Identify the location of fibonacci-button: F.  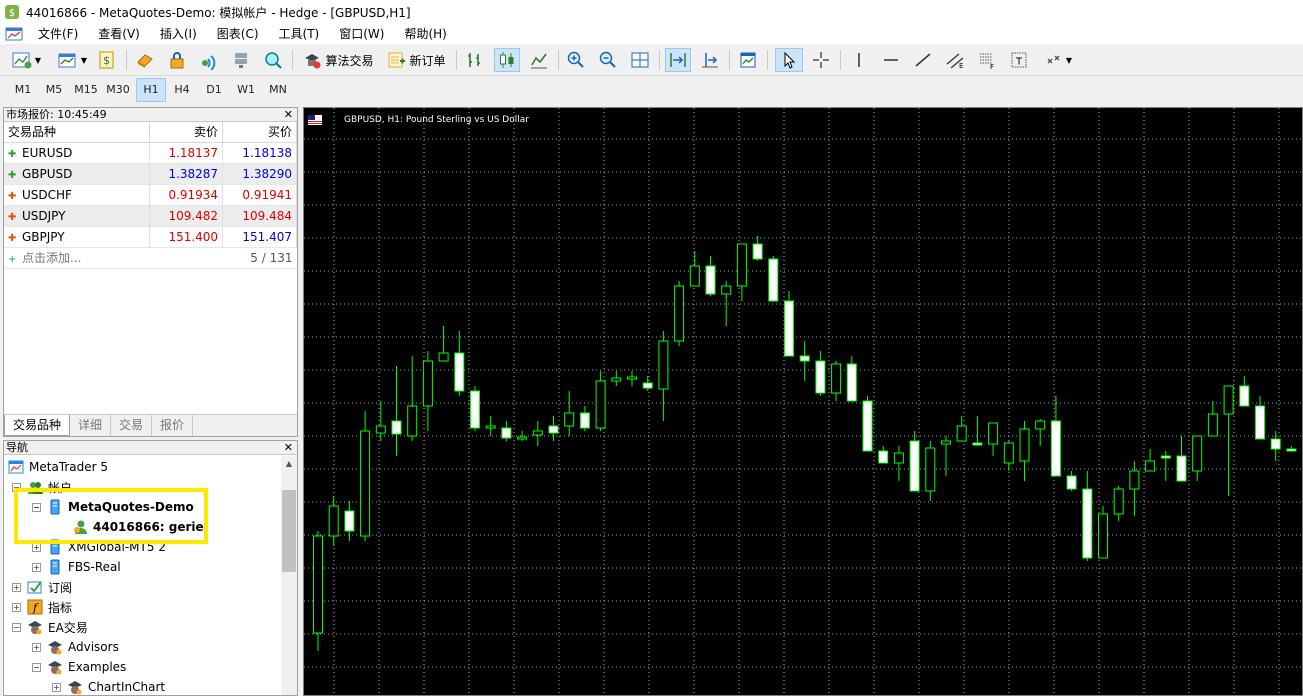
(987, 60).